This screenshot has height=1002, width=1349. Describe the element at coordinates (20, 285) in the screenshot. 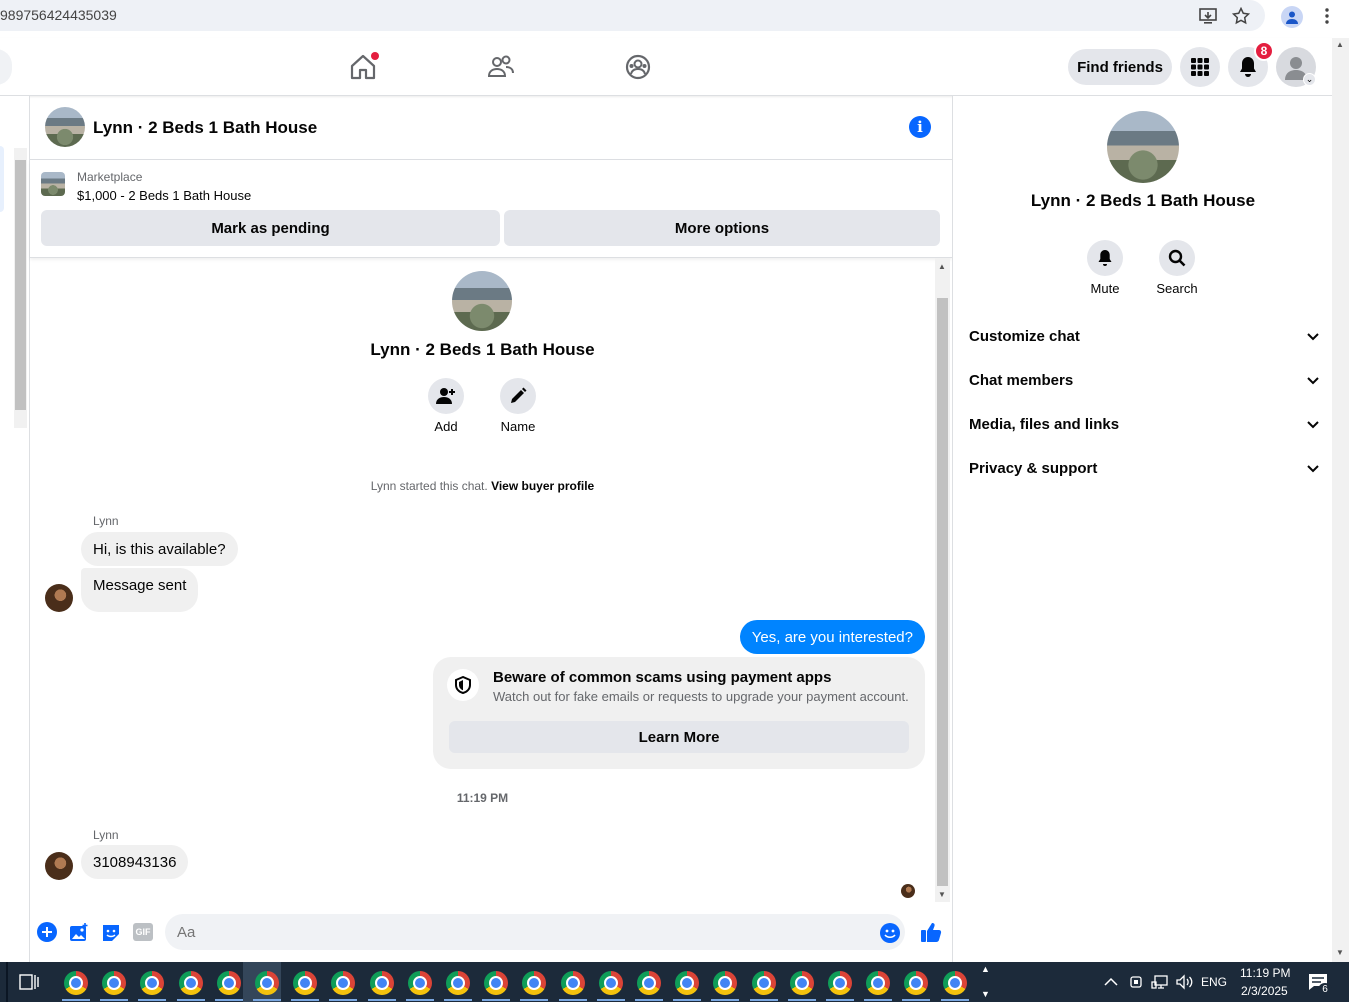

I see `chat-list-scroll-thumb` at that location.